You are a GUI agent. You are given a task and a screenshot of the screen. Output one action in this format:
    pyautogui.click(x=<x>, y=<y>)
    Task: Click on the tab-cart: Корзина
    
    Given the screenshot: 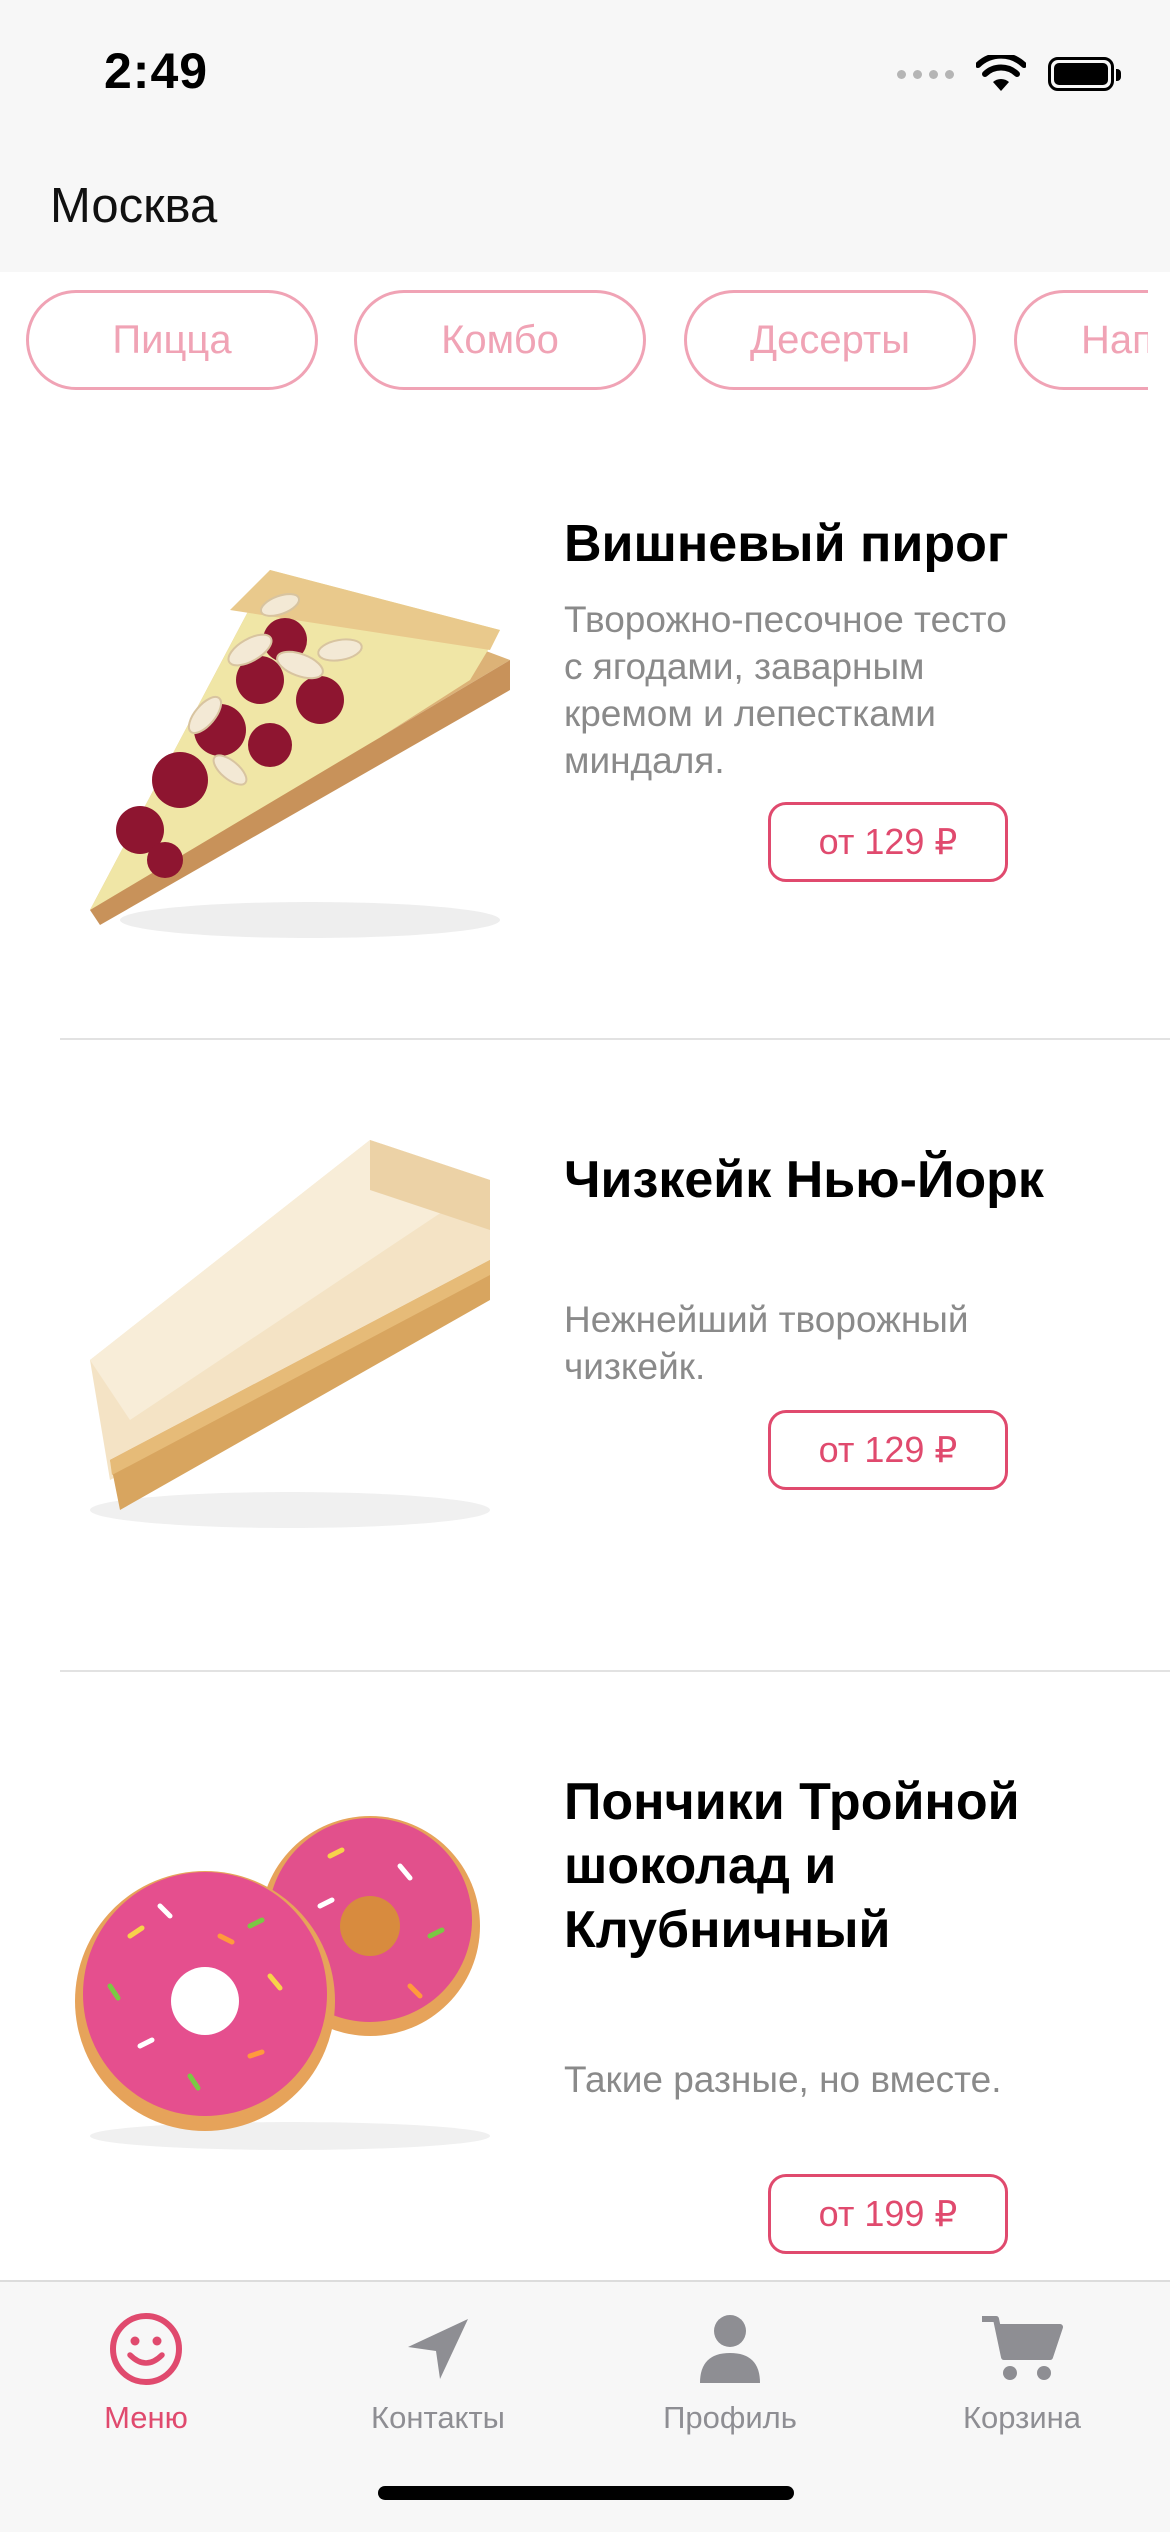 What is the action you would take?
    pyautogui.click(x=1022, y=2369)
    